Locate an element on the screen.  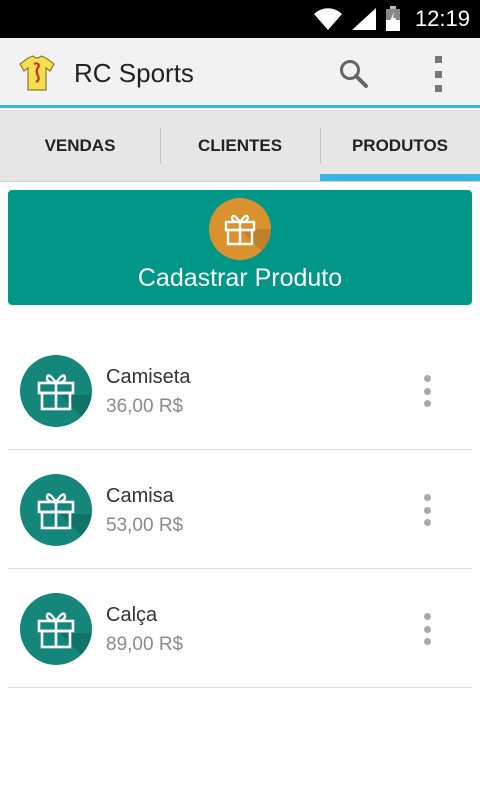
app-bar: RC Sports is located at coordinates (240, 73).